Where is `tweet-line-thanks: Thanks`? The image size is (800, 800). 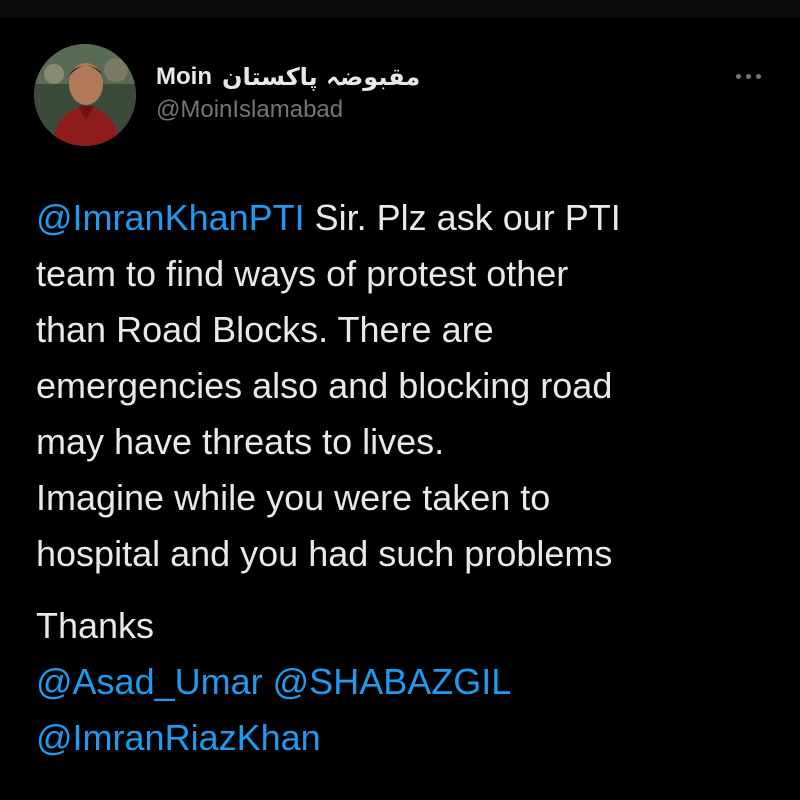
tweet-line-thanks: Thanks is located at coordinates (95, 625).